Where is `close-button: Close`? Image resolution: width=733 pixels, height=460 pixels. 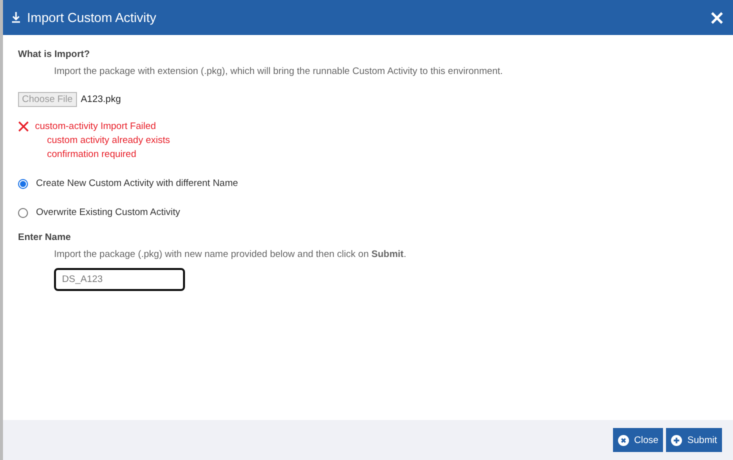 close-button: Close is located at coordinates (638, 440).